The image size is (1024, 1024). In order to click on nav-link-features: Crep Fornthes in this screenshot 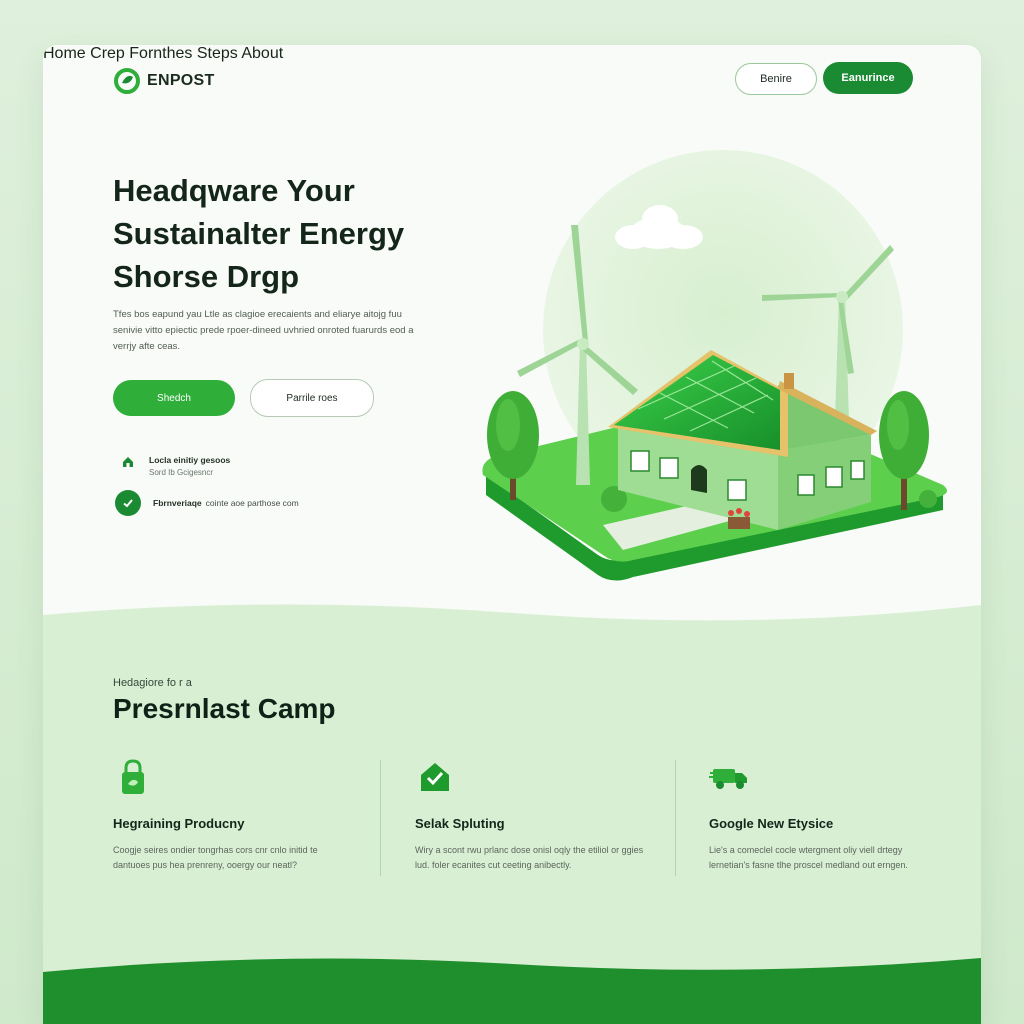, I will do `click(141, 53)`.